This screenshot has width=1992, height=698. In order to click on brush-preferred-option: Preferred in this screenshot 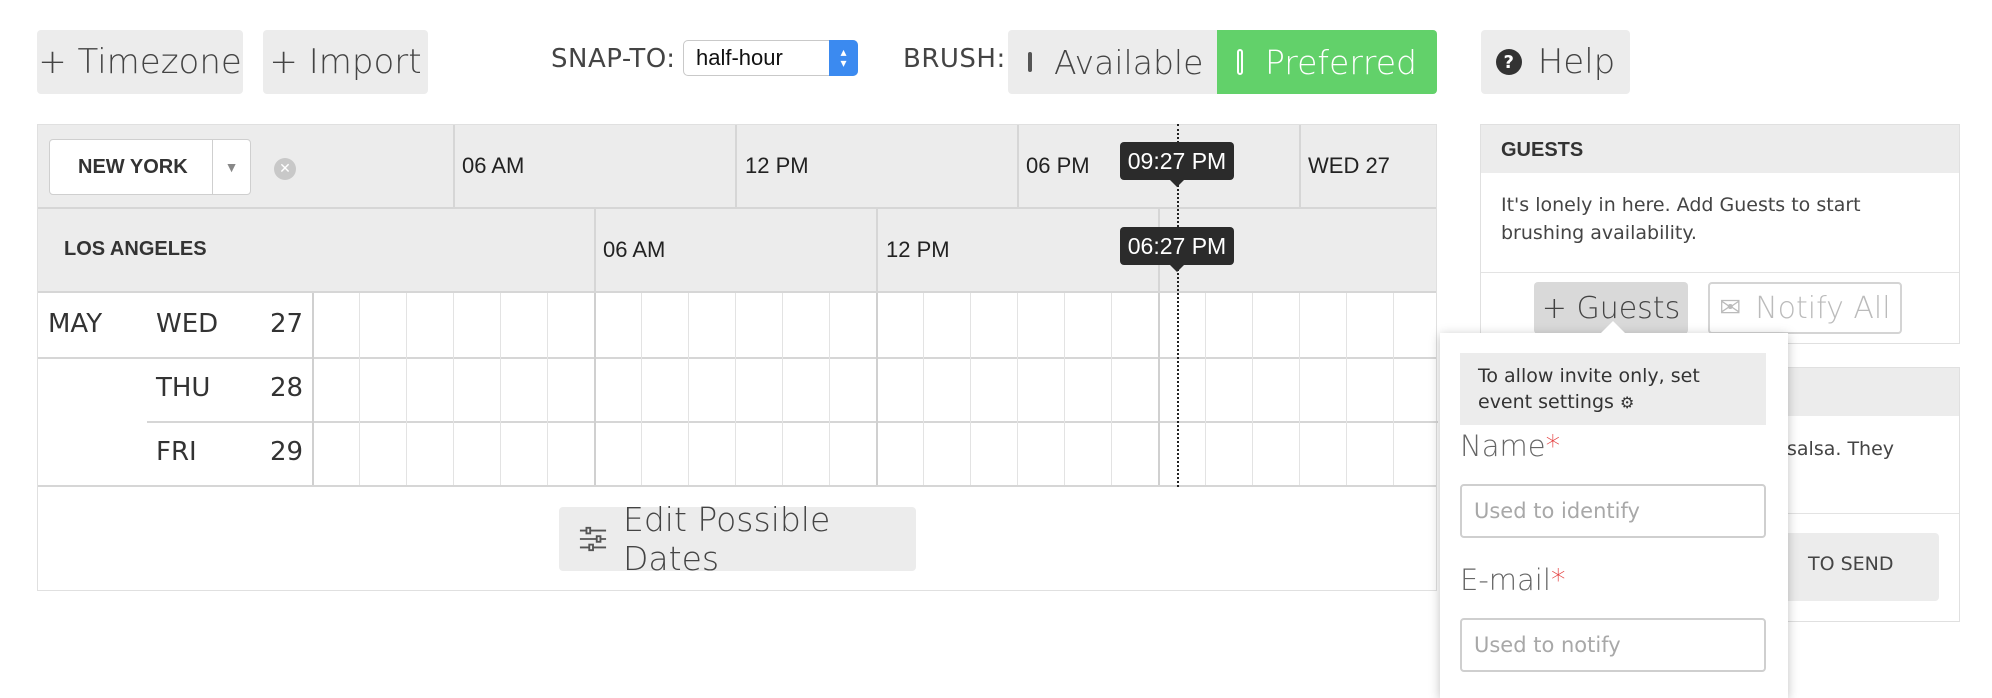, I will do `click(1327, 62)`.